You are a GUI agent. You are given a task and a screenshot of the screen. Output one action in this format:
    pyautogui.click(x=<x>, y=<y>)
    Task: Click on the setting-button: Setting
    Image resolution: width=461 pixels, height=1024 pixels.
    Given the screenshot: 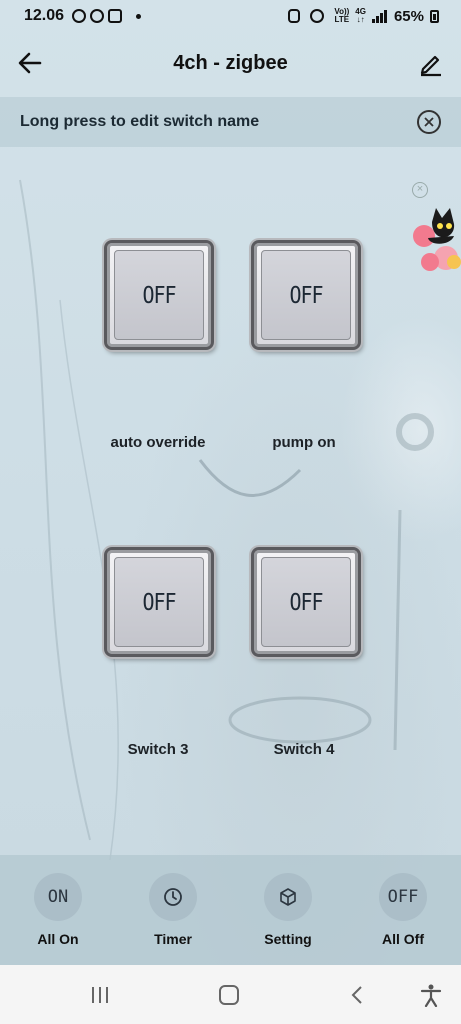 What is the action you would take?
    pyautogui.click(x=288, y=910)
    